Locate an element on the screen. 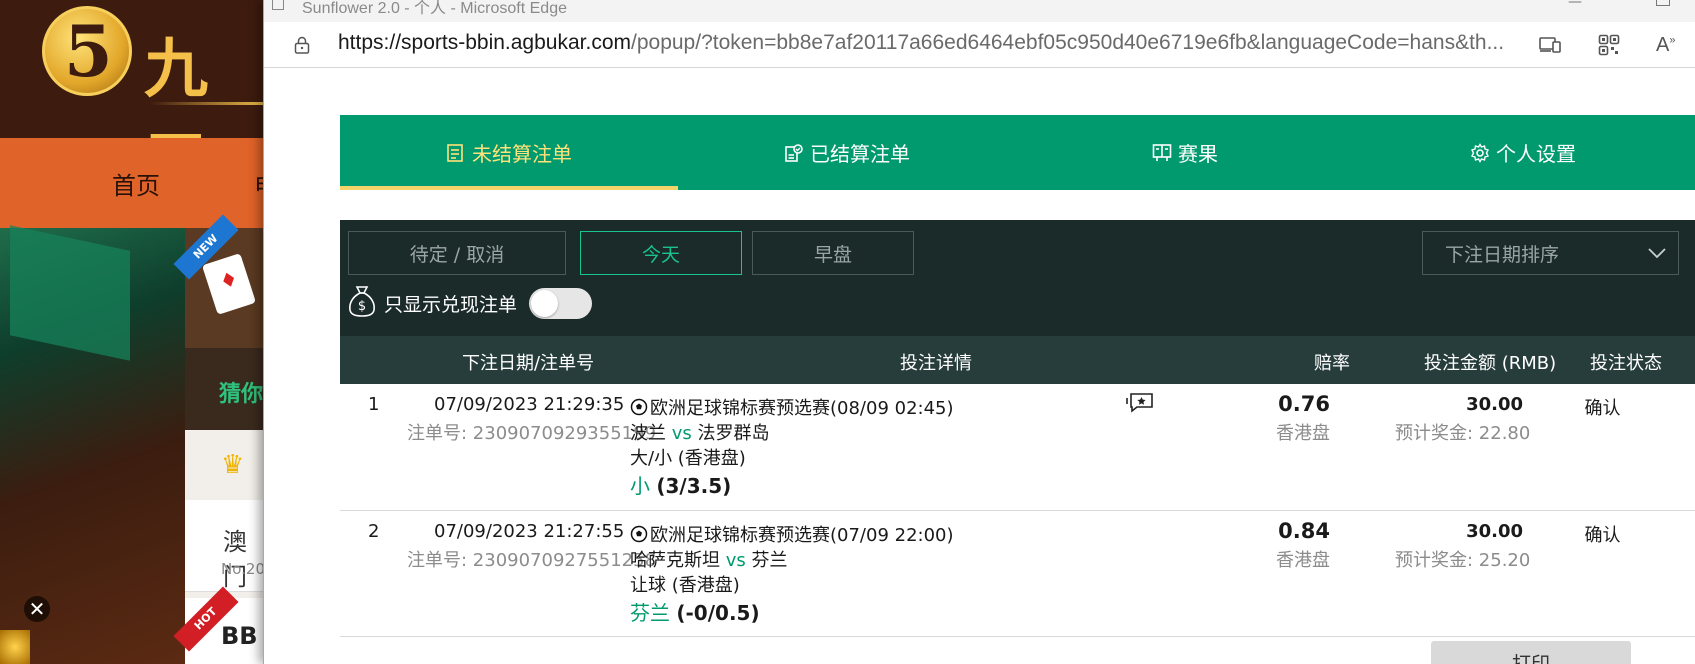 This screenshot has width=1695, height=664. site-side-panel: 猜你 ♛ NEW 澳门 No.20 HOT BB is located at coordinates (221, 439).